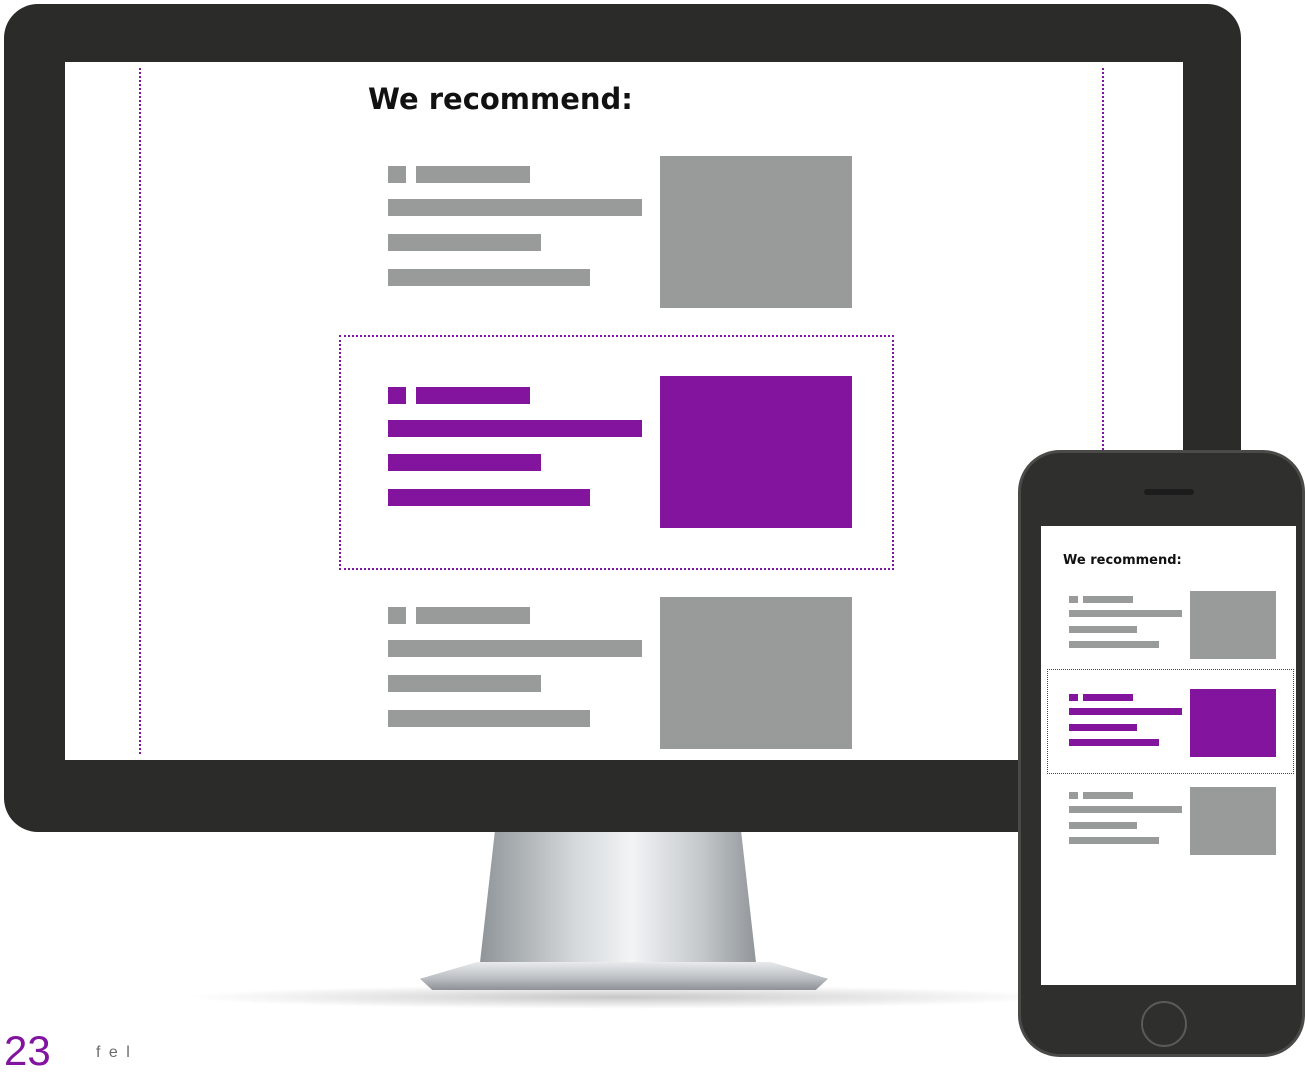  What do you see at coordinates (27, 1050) in the screenshot?
I see `page-number: 23` at bounding box center [27, 1050].